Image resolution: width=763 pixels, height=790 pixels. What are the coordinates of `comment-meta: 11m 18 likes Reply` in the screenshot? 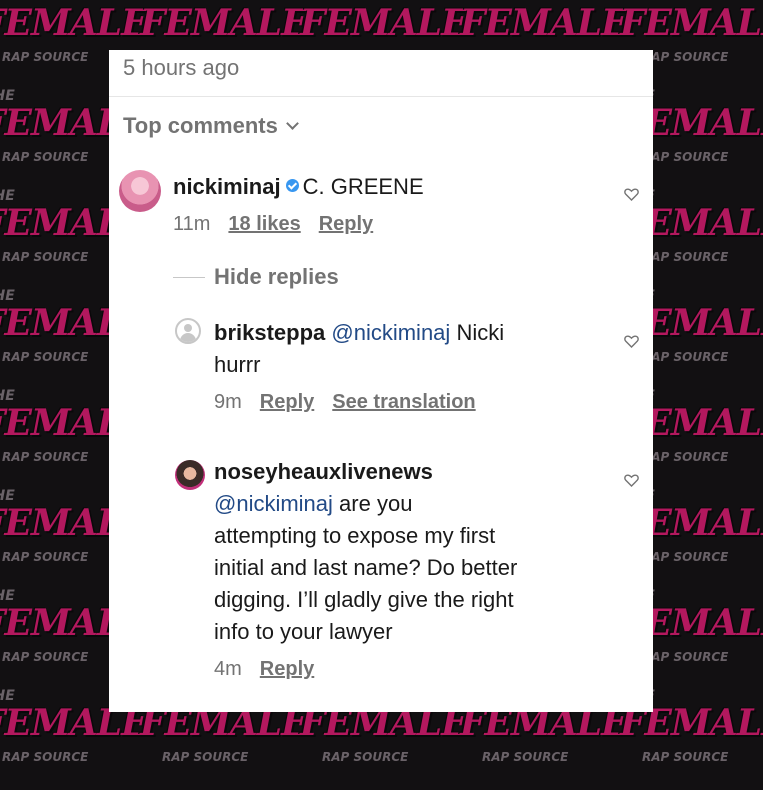 It's located at (282, 224).